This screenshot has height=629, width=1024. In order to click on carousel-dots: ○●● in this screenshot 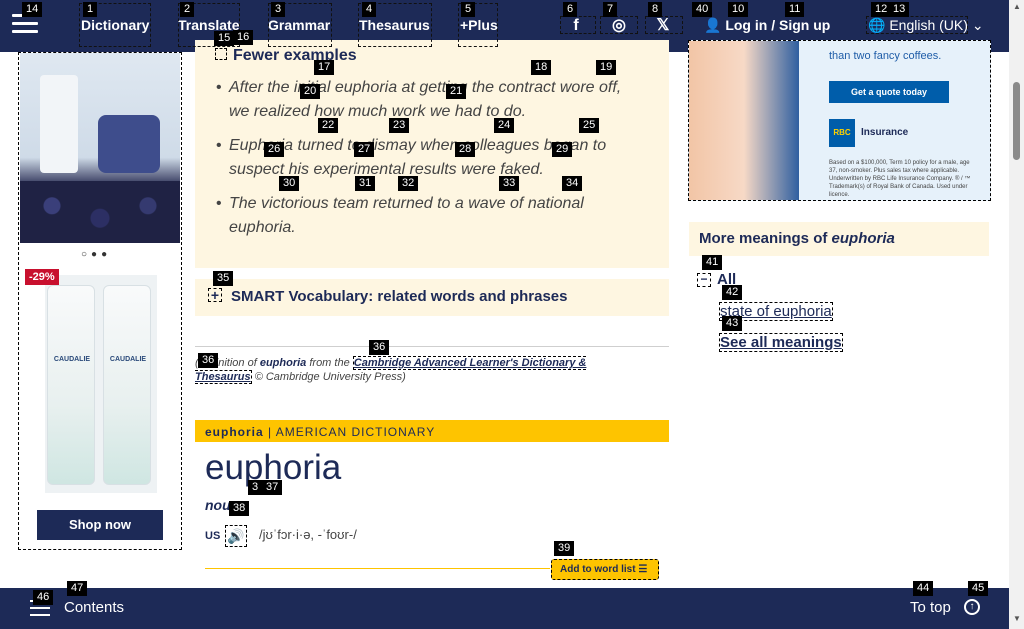, I will do `click(96, 254)`.